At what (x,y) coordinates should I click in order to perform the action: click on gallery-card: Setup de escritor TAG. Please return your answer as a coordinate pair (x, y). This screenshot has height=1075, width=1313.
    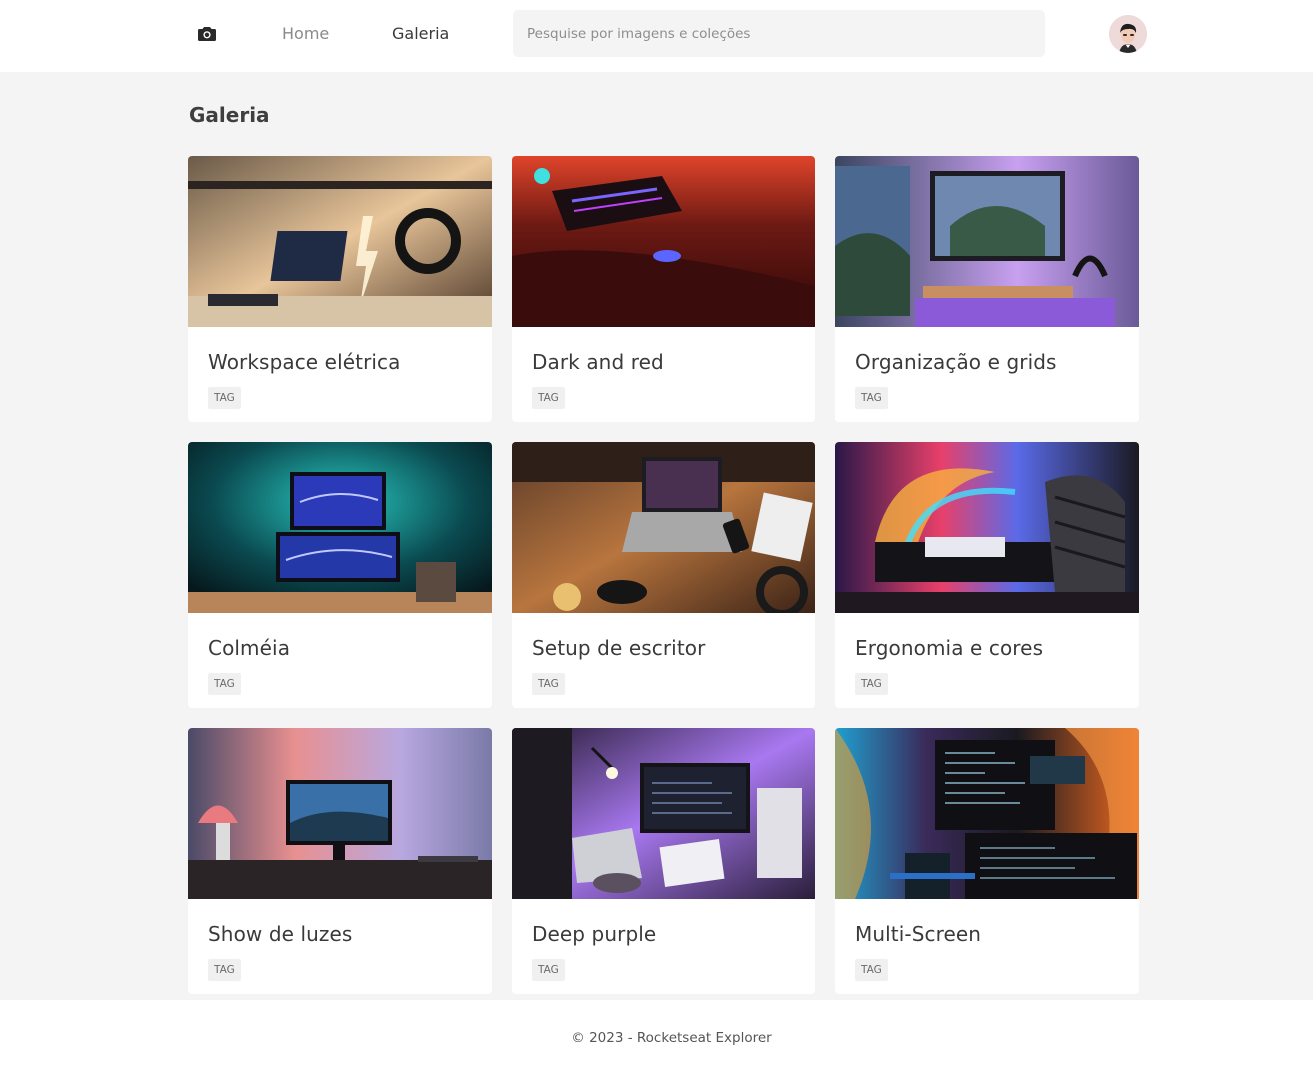
    Looking at the image, I should click on (663, 575).